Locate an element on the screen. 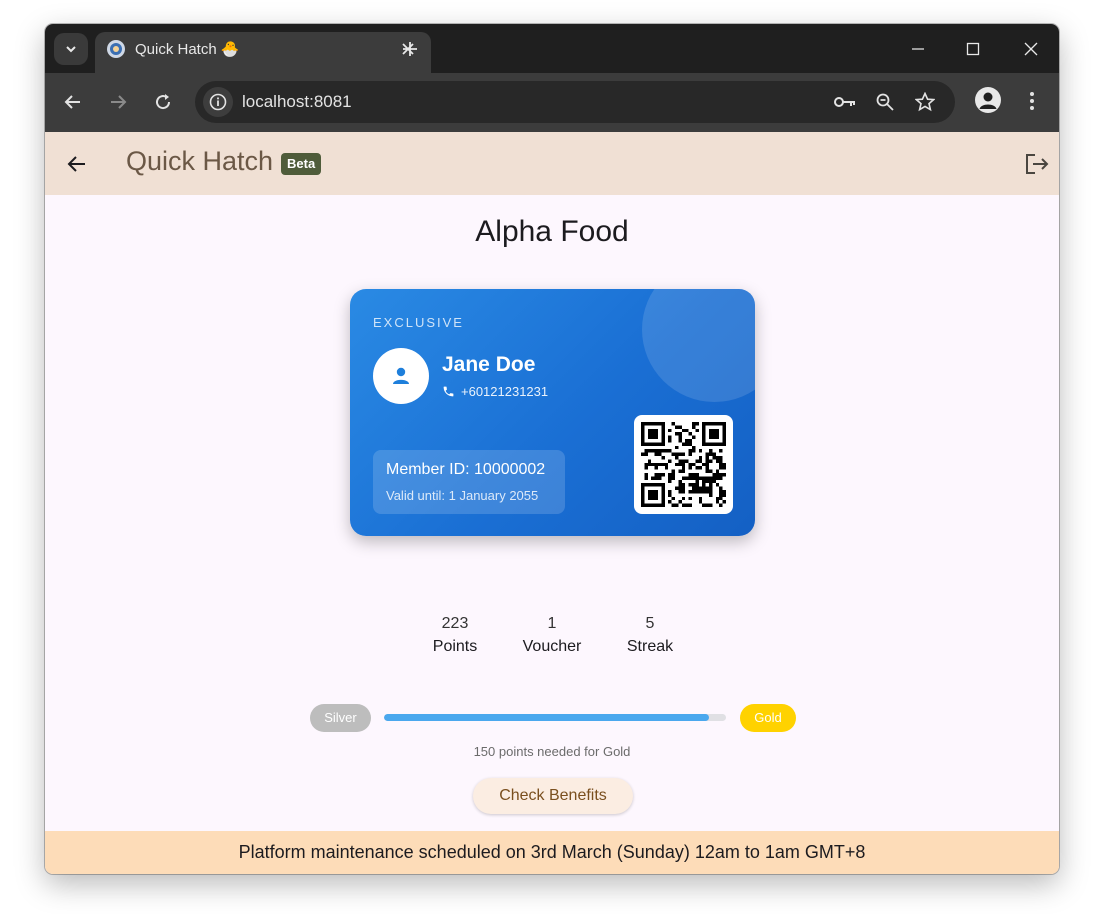  member-id: Member ID: 10000002 is located at coordinates (466, 469).